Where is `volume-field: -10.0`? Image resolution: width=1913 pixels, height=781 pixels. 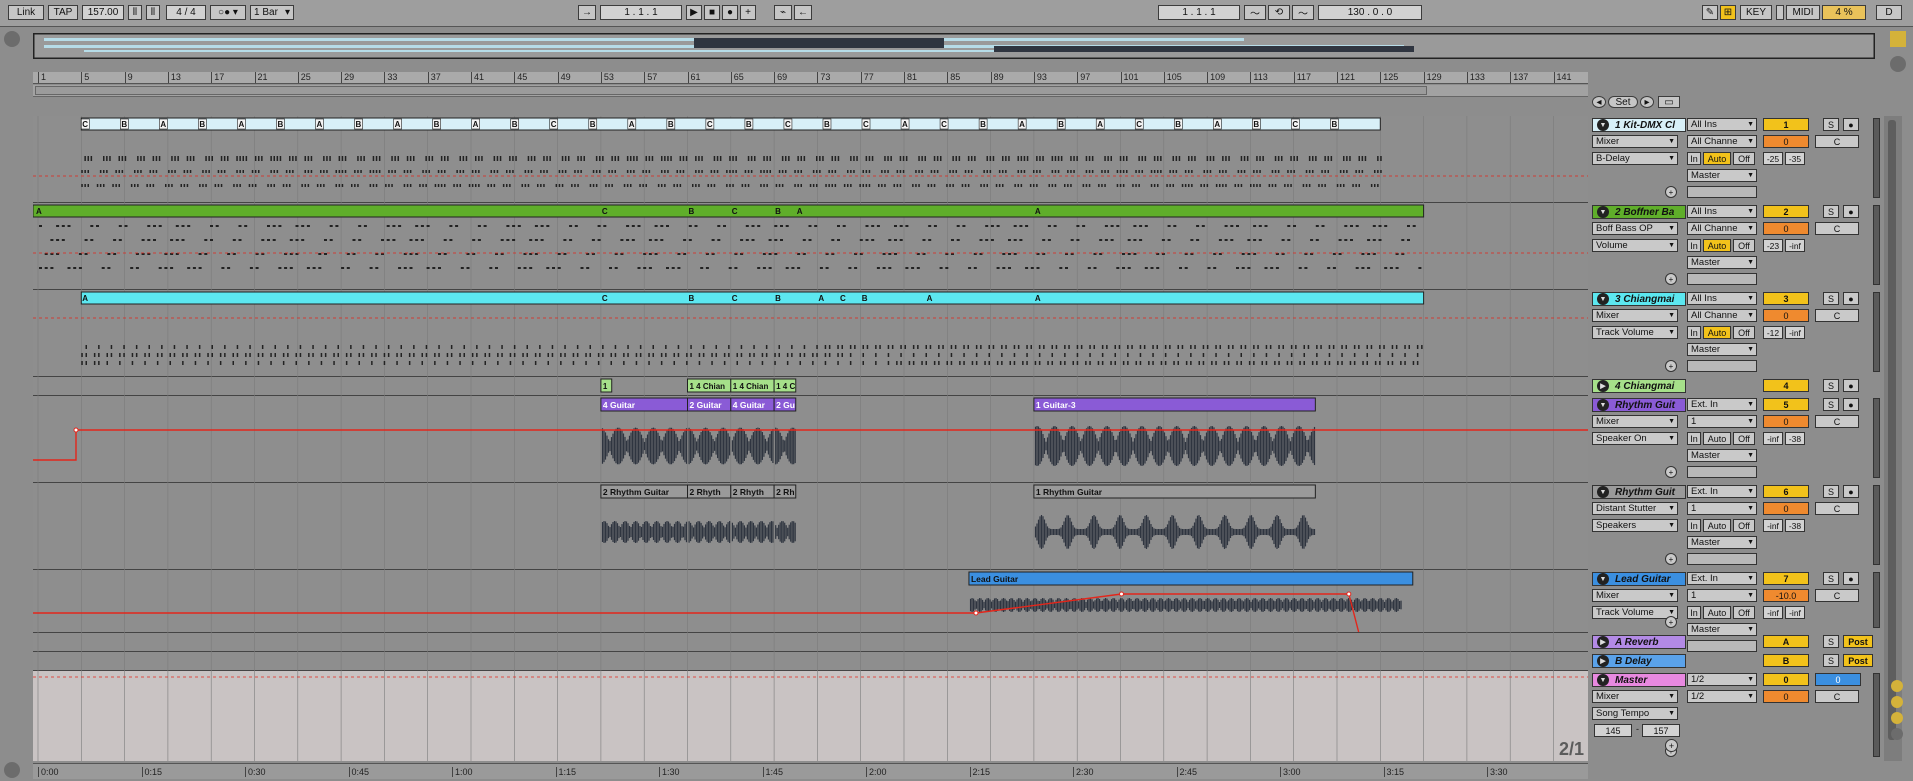
volume-field: -10.0 is located at coordinates (1786, 595).